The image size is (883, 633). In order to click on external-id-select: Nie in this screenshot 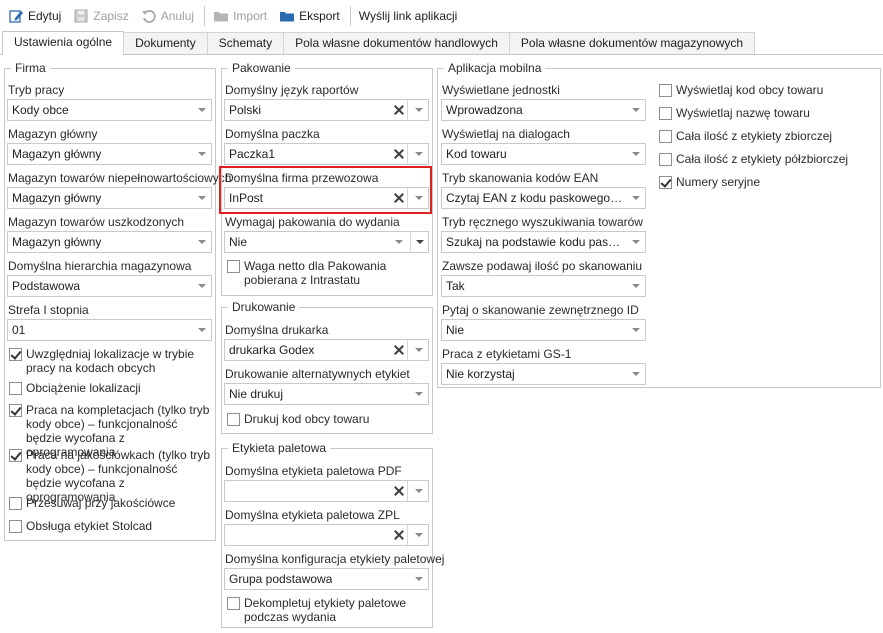, I will do `click(543, 330)`.